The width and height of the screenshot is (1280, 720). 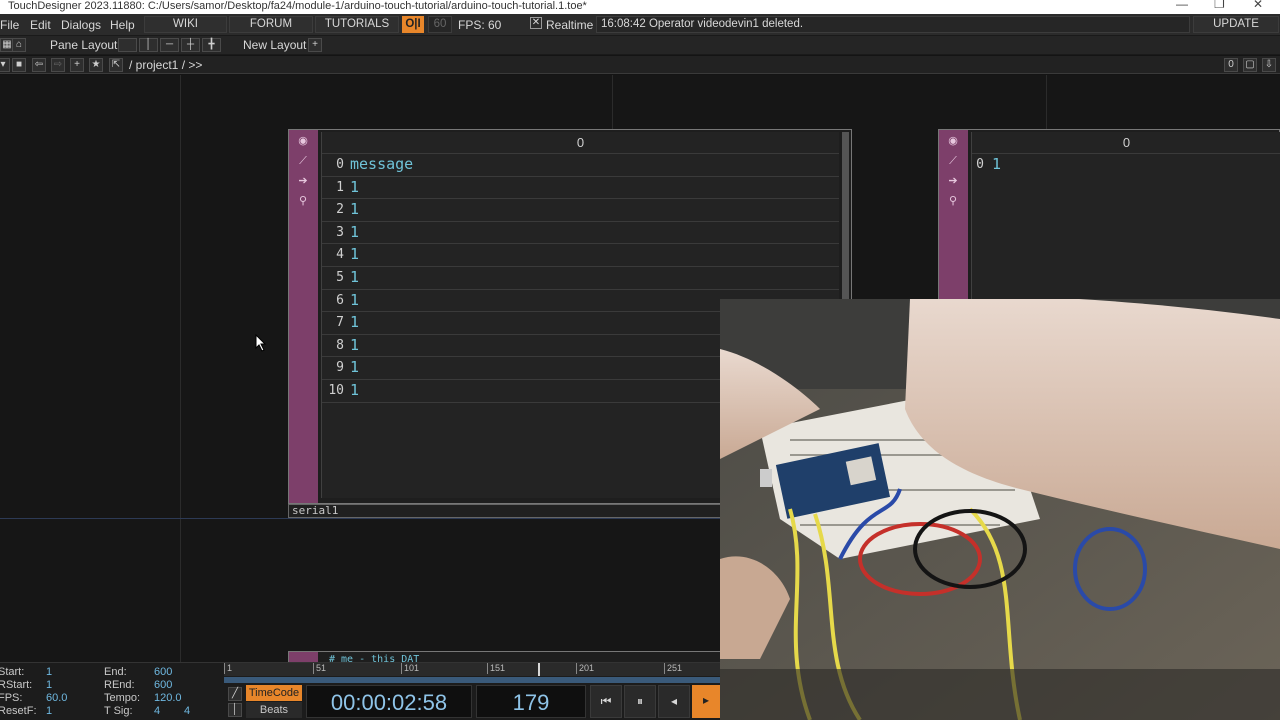 What do you see at coordinates (1126, 165) in the screenshot?
I see `table-row: 0 1` at bounding box center [1126, 165].